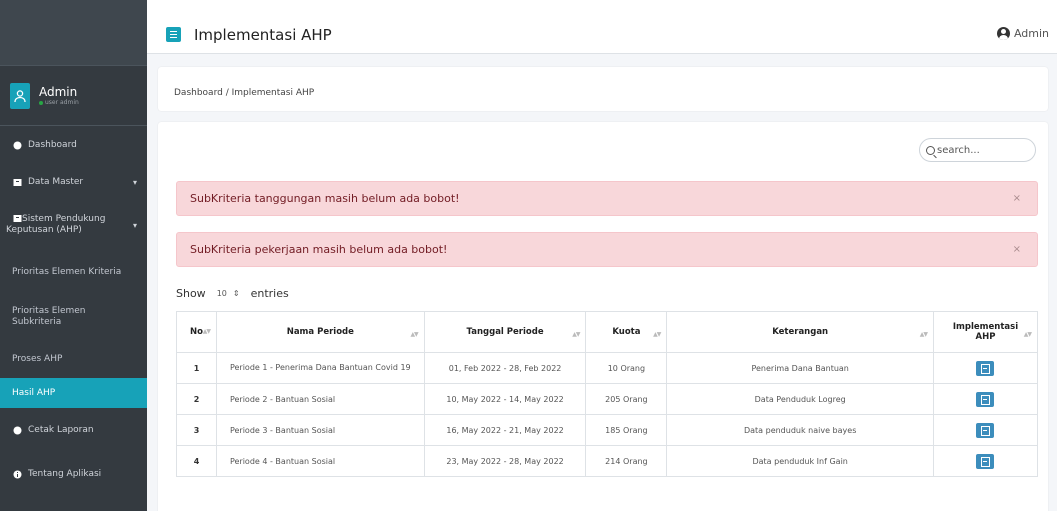 Image resolution: width=1057 pixels, height=511 pixels. Describe the element at coordinates (228, 293) in the screenshot. I see `entries-select: 10 ⇕` at that location.